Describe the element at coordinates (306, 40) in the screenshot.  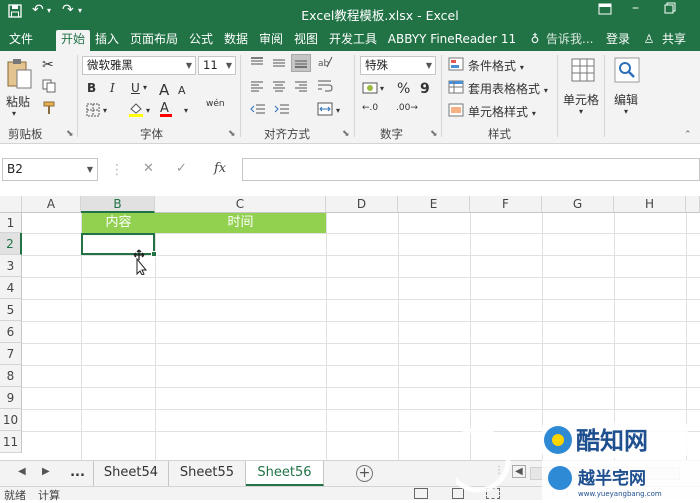
I see `tab-view: 视图` at that location.